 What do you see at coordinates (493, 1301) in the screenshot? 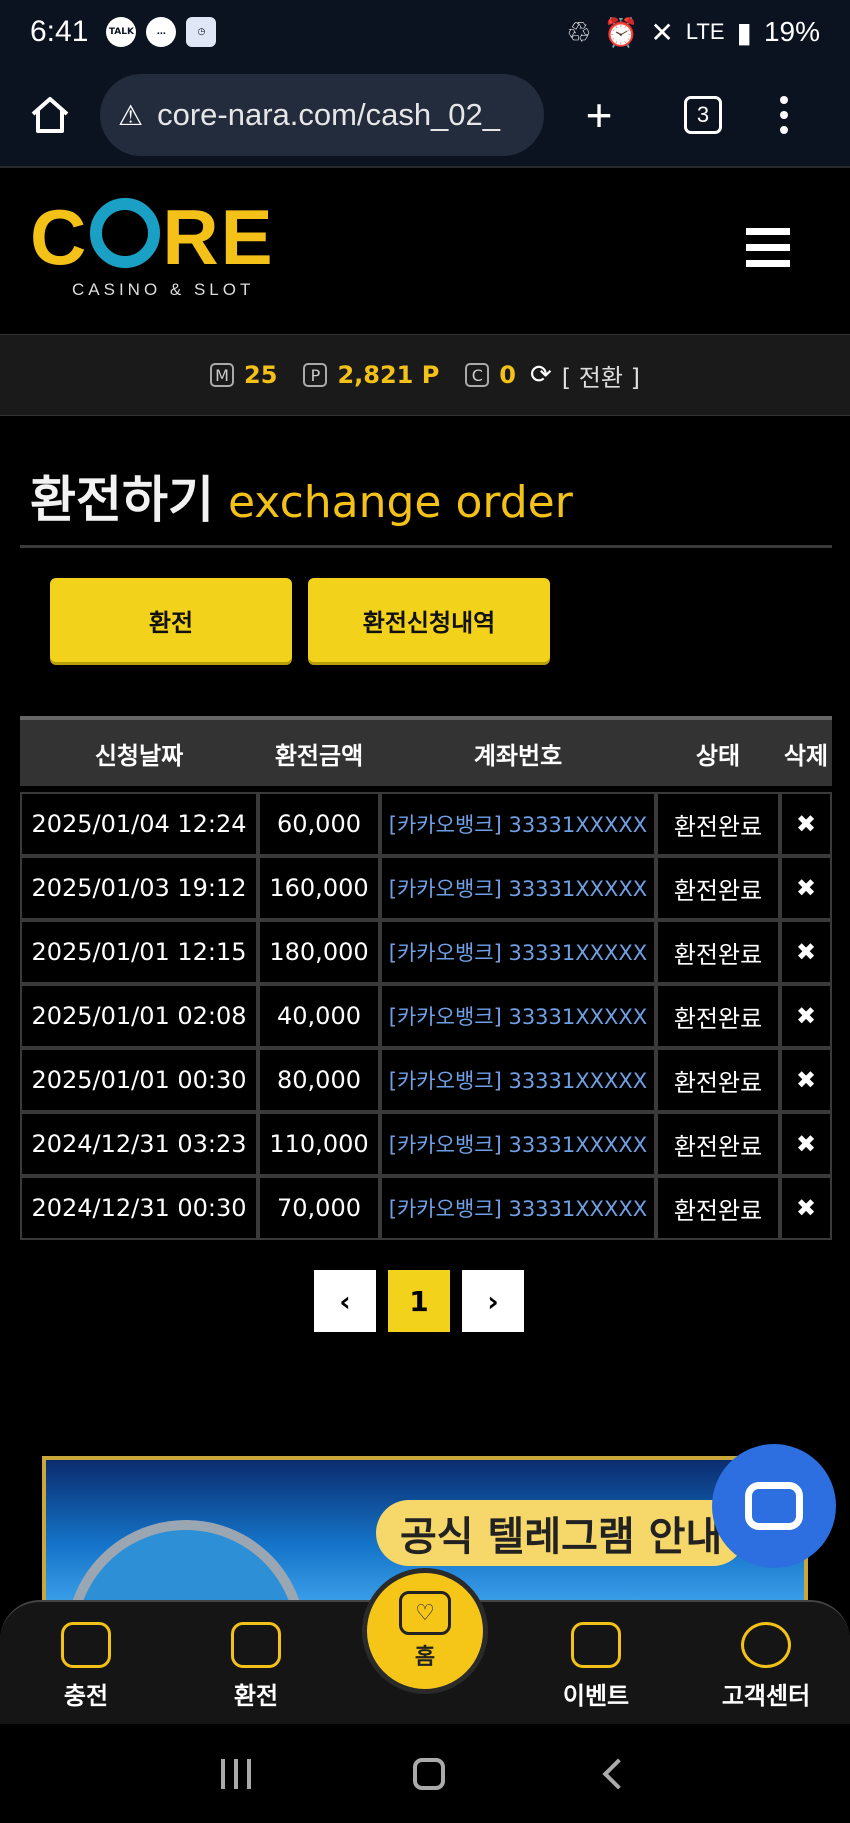
I see `next-page-button: ›` at bounding box center [493, 1301].